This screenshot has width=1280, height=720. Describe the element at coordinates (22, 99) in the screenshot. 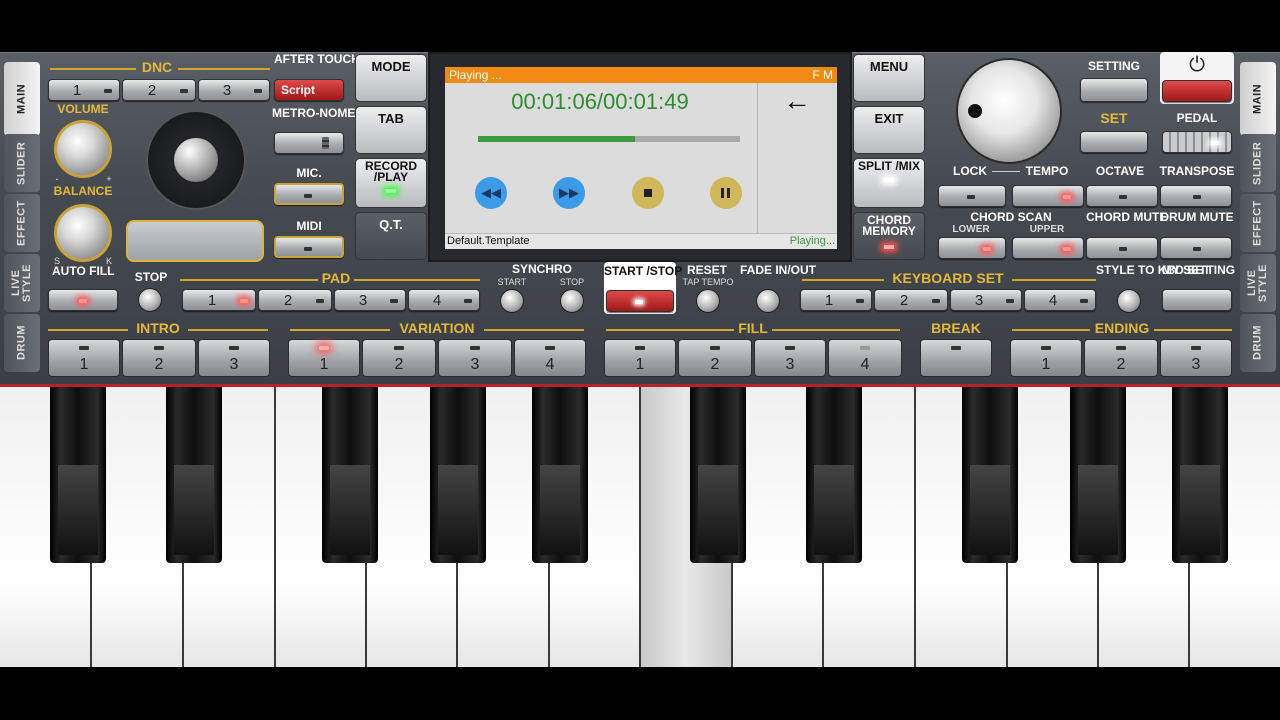

I see `tab-main-left: MAIN` at that location.